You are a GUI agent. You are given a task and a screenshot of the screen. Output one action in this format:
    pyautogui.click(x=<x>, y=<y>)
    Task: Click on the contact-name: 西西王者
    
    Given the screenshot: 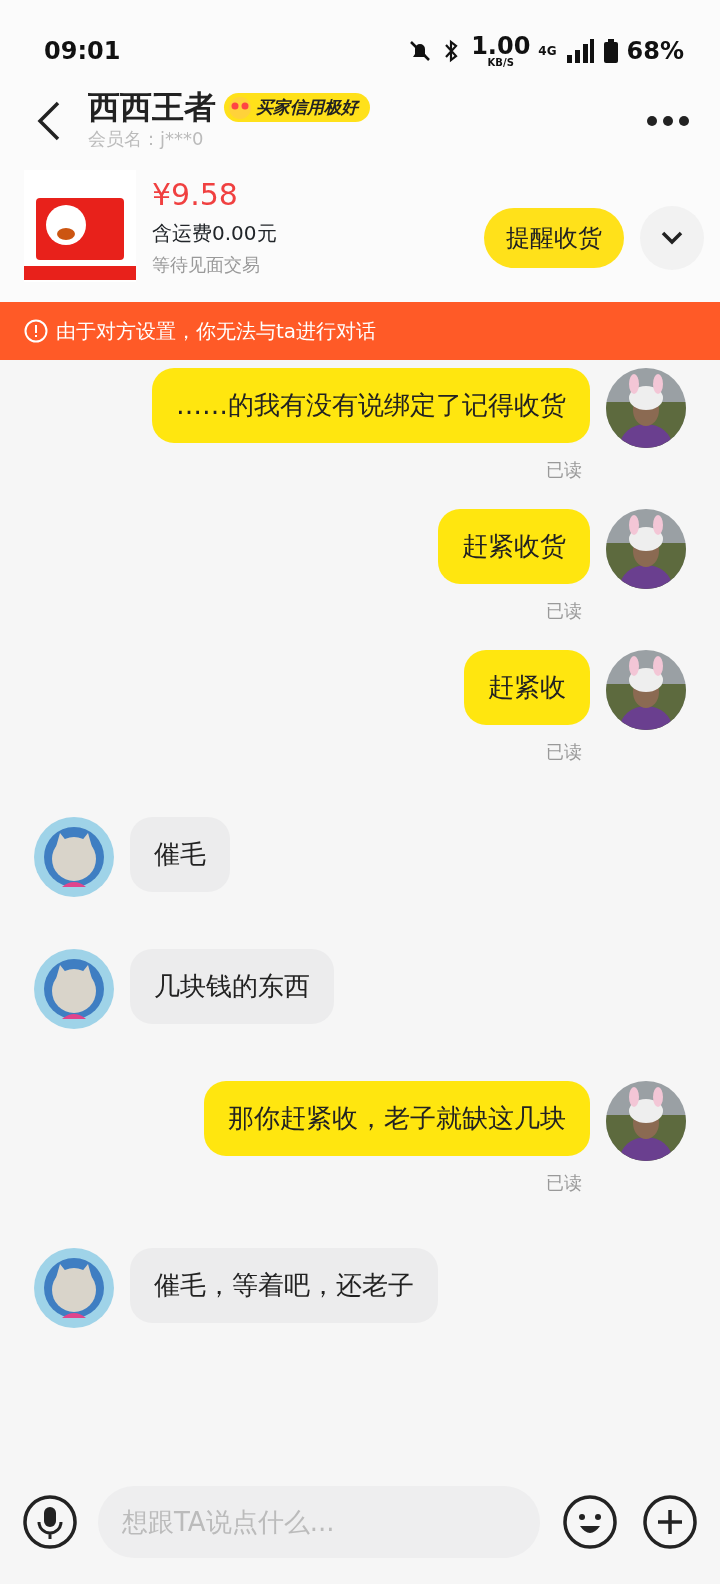 What is the action you would take?
    pyautogui.click(x=152, y=108)
    